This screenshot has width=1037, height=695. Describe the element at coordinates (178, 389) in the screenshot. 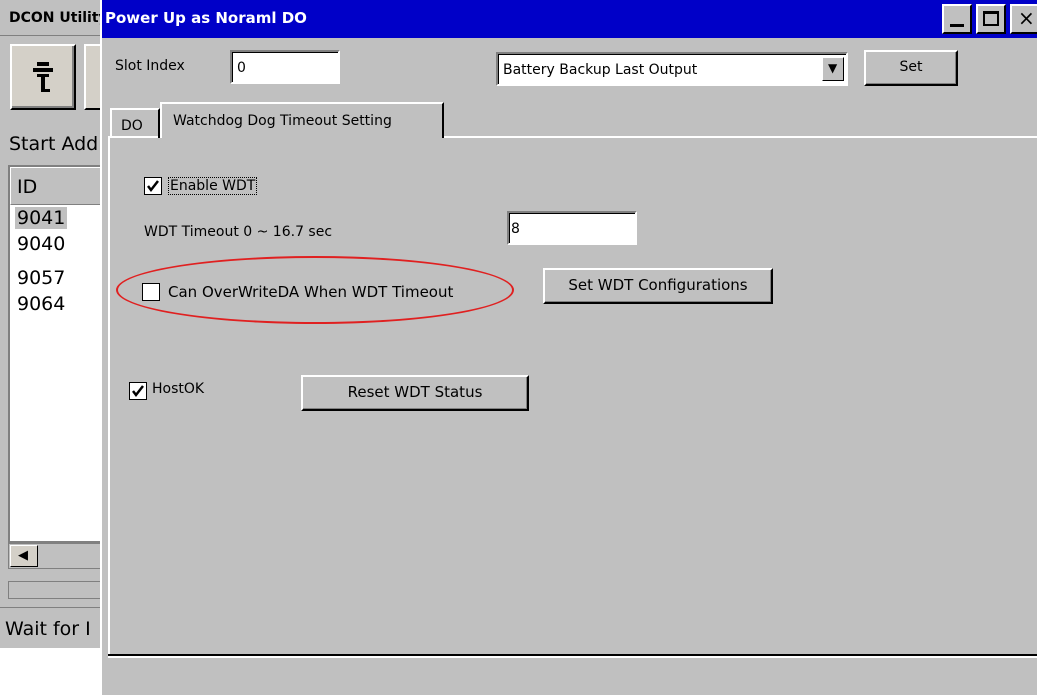

I see `hostok-label: HostOK` at that location.